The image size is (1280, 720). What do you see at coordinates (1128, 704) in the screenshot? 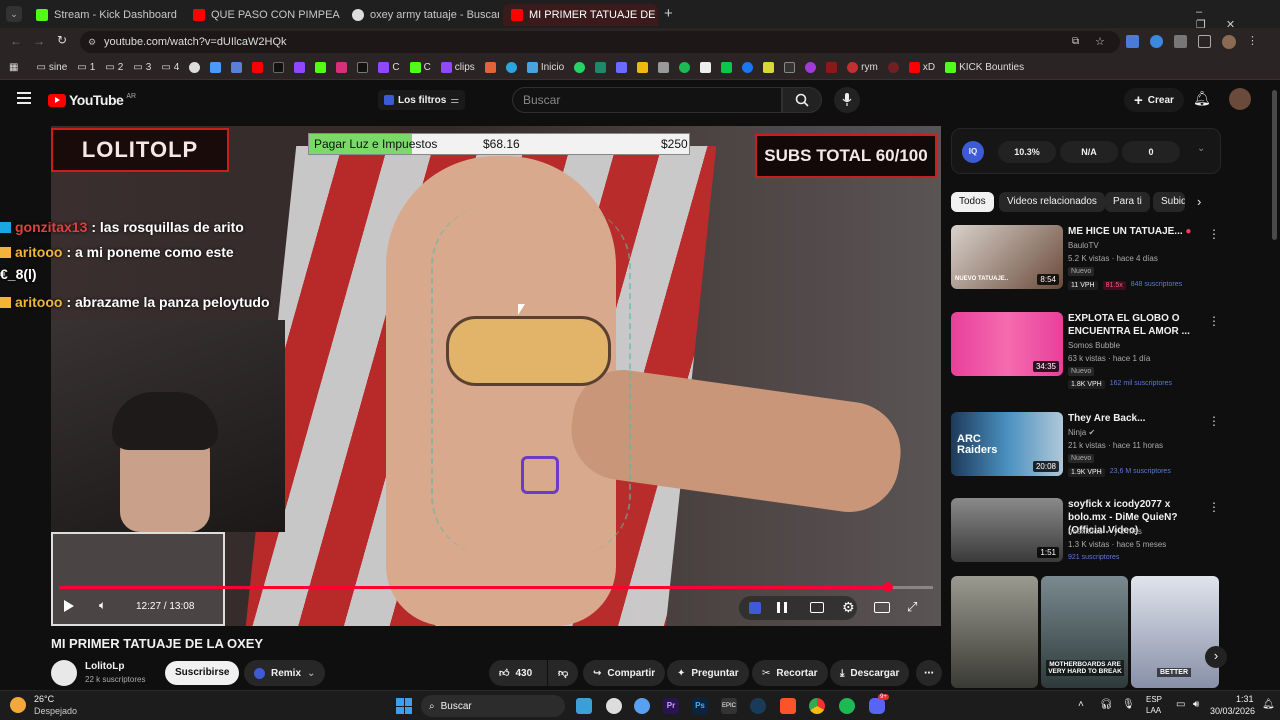
I see `microphone-icon: 🎙︎` at bounding box center [1128, 704].